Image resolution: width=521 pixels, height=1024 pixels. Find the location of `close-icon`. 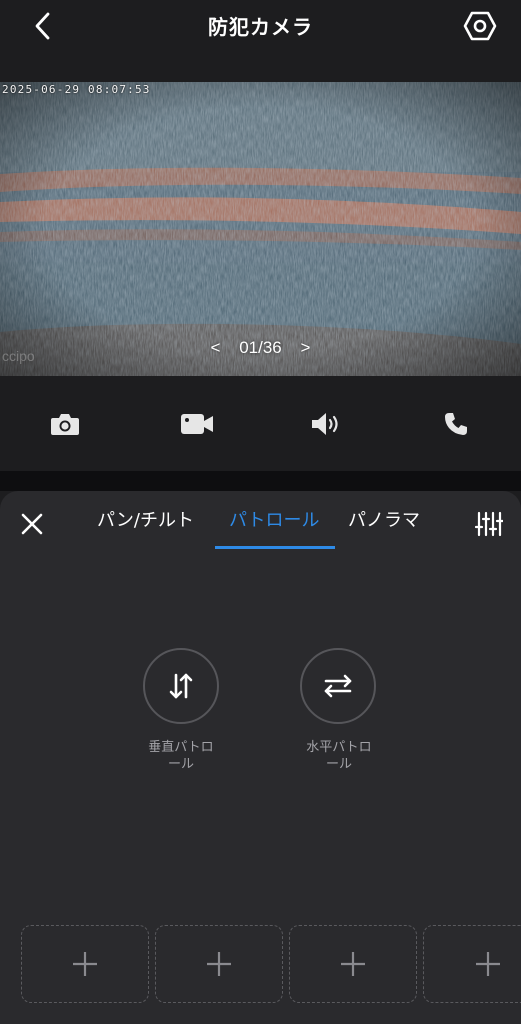

close-icon is located at coordinates (32, 524).